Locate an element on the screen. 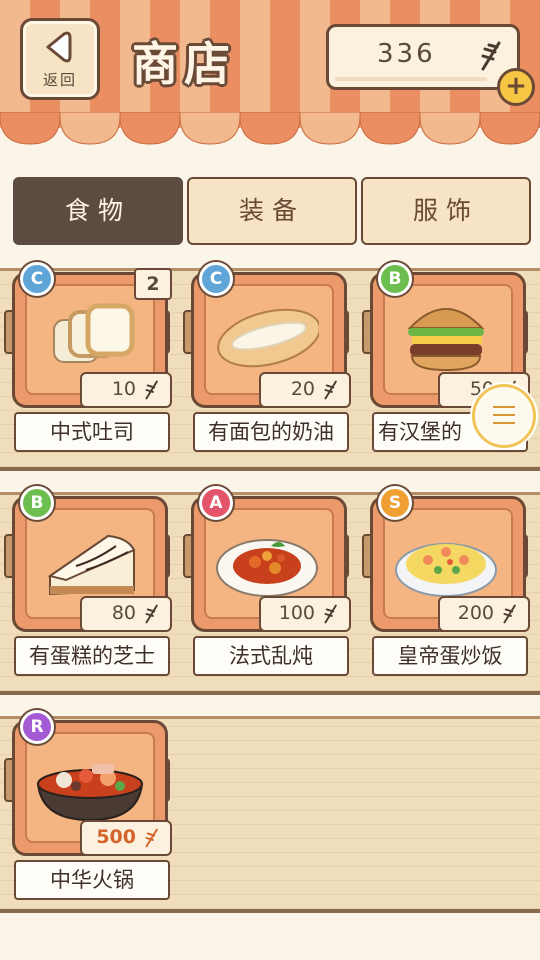 The height and width of the screenshot is (960, 540). shop-item: R 500 中华火锅 is located at coordinates (89, 810).